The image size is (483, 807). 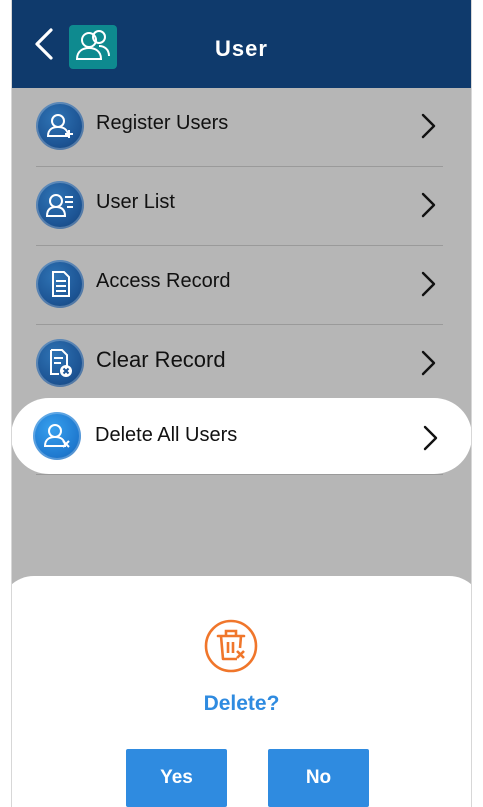 What do you see at coordinates (57, 436) in the screenshot?
I see `user-delete-icon` at bounding box center [57, 436].